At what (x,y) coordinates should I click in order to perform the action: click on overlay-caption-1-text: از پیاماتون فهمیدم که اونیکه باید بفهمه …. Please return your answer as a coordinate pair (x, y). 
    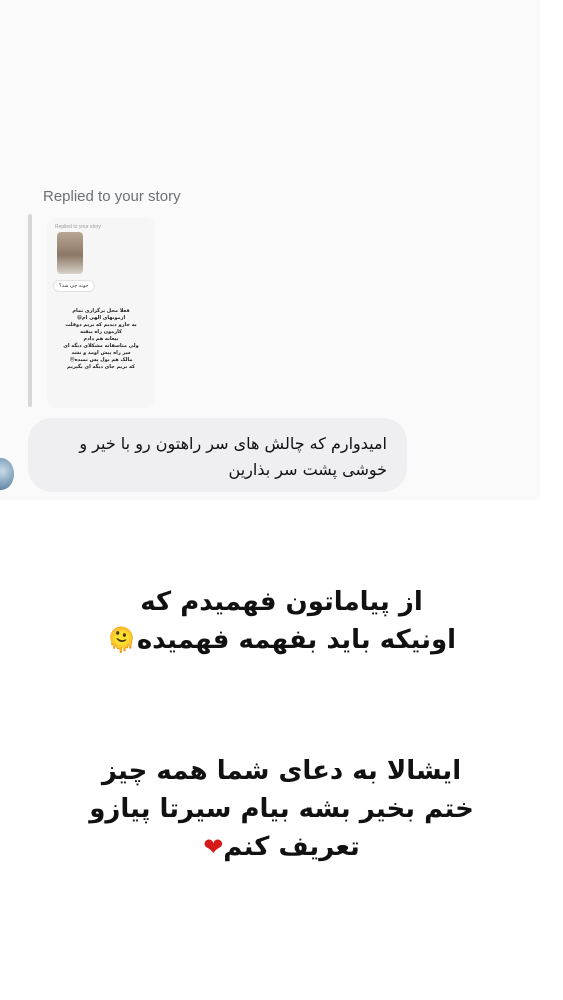
    Looking at the image, I should click on (296, 621).